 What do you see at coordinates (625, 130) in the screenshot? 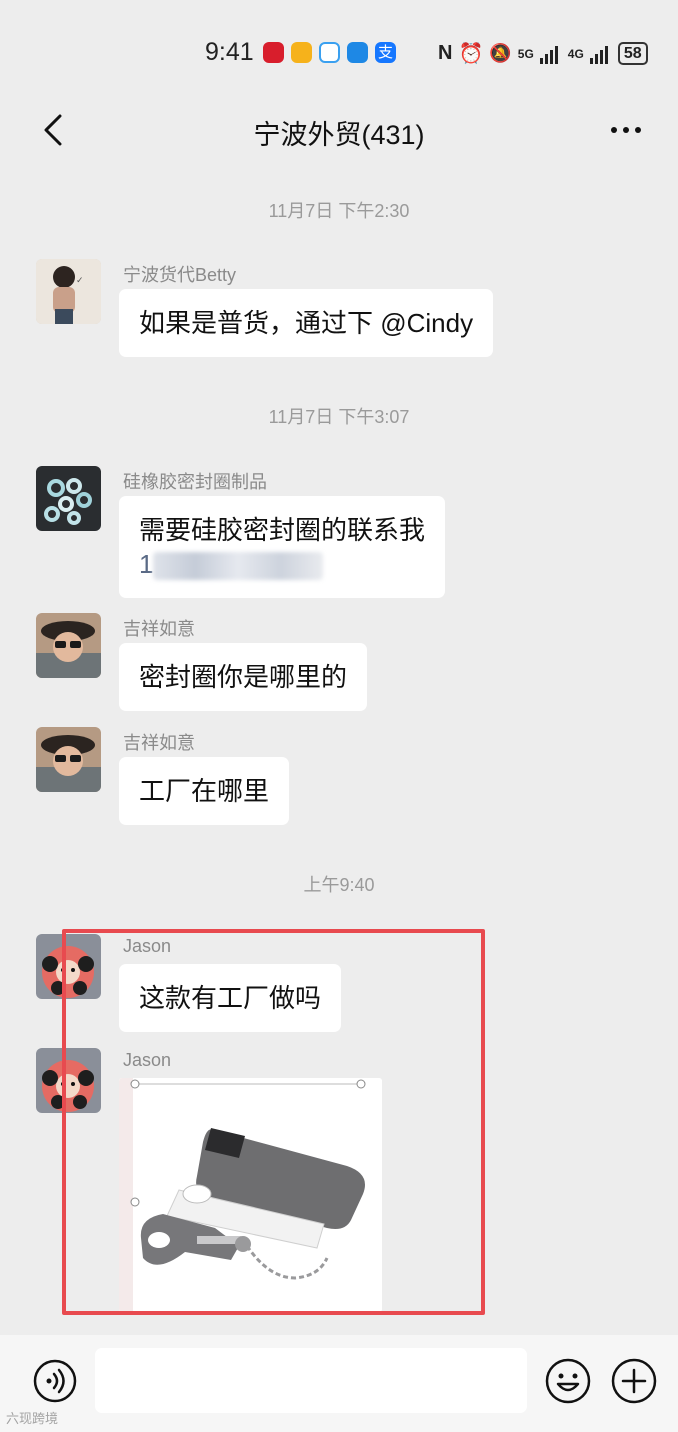
I see `more-options-icon` at bounding box center [625, 130].